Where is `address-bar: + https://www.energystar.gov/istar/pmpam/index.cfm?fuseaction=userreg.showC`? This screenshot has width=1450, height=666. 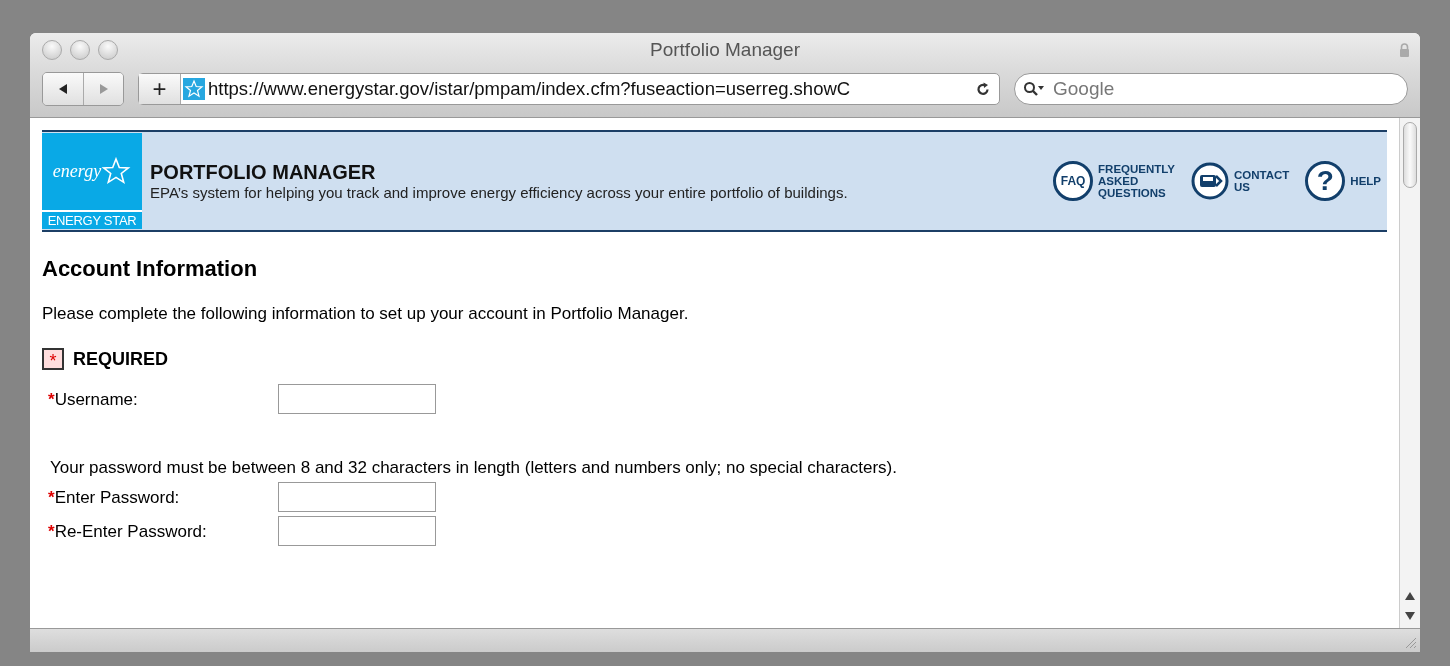
address-bar: + https://www.energystar.gov/istar/pmpam/index.cfm?fuseaction=userreg.showC is located at coordinates (569, 89).